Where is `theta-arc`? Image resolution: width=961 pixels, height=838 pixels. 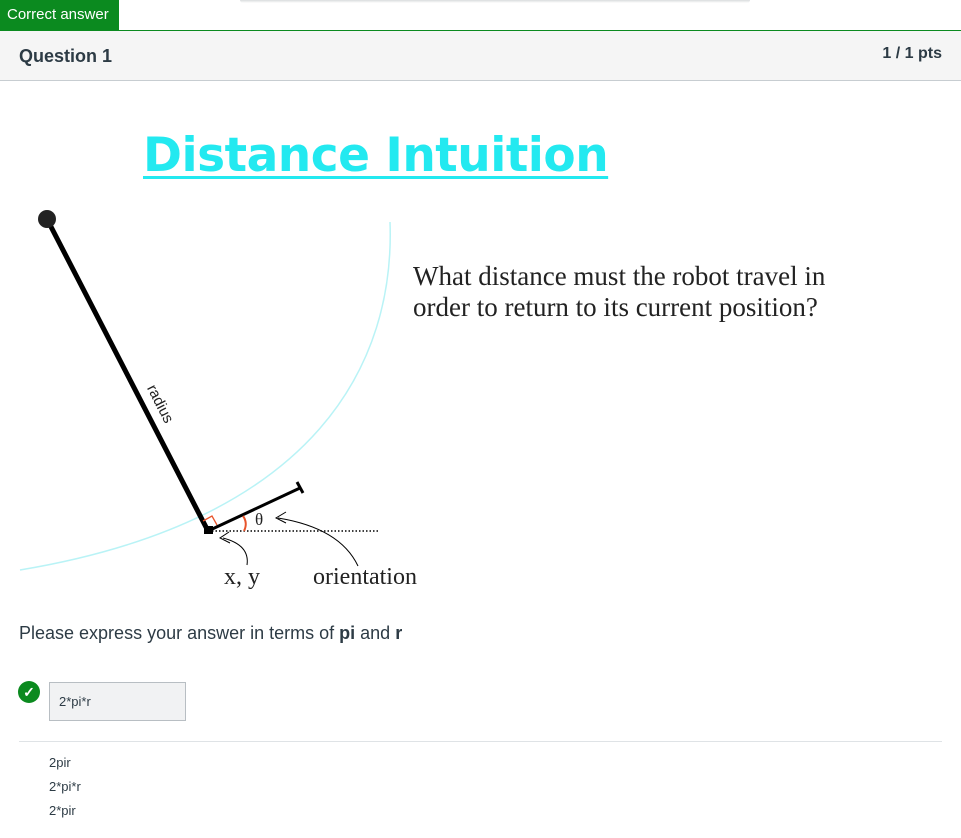
theta-arc is located at coordinates (244, 523).